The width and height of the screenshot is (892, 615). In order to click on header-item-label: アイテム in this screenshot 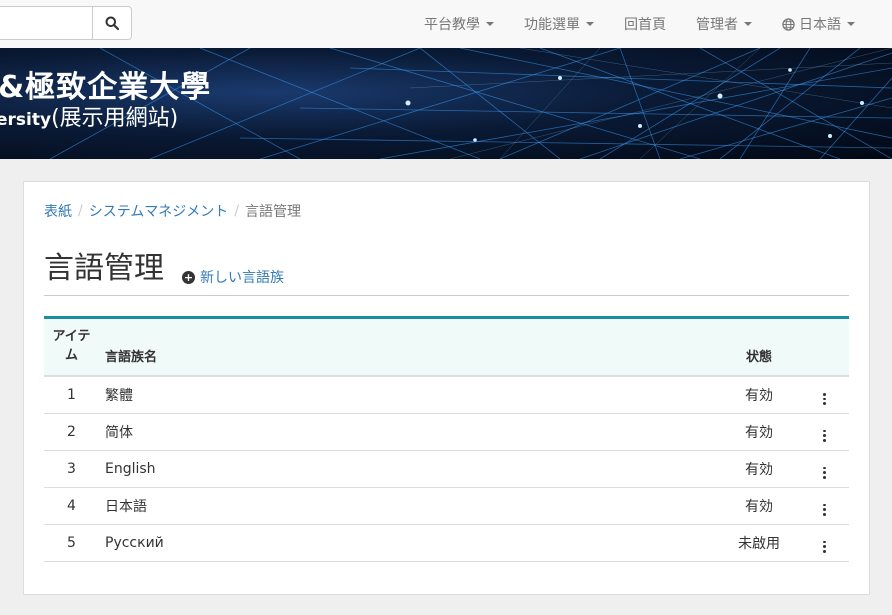, I will do `click(71, 346)`.